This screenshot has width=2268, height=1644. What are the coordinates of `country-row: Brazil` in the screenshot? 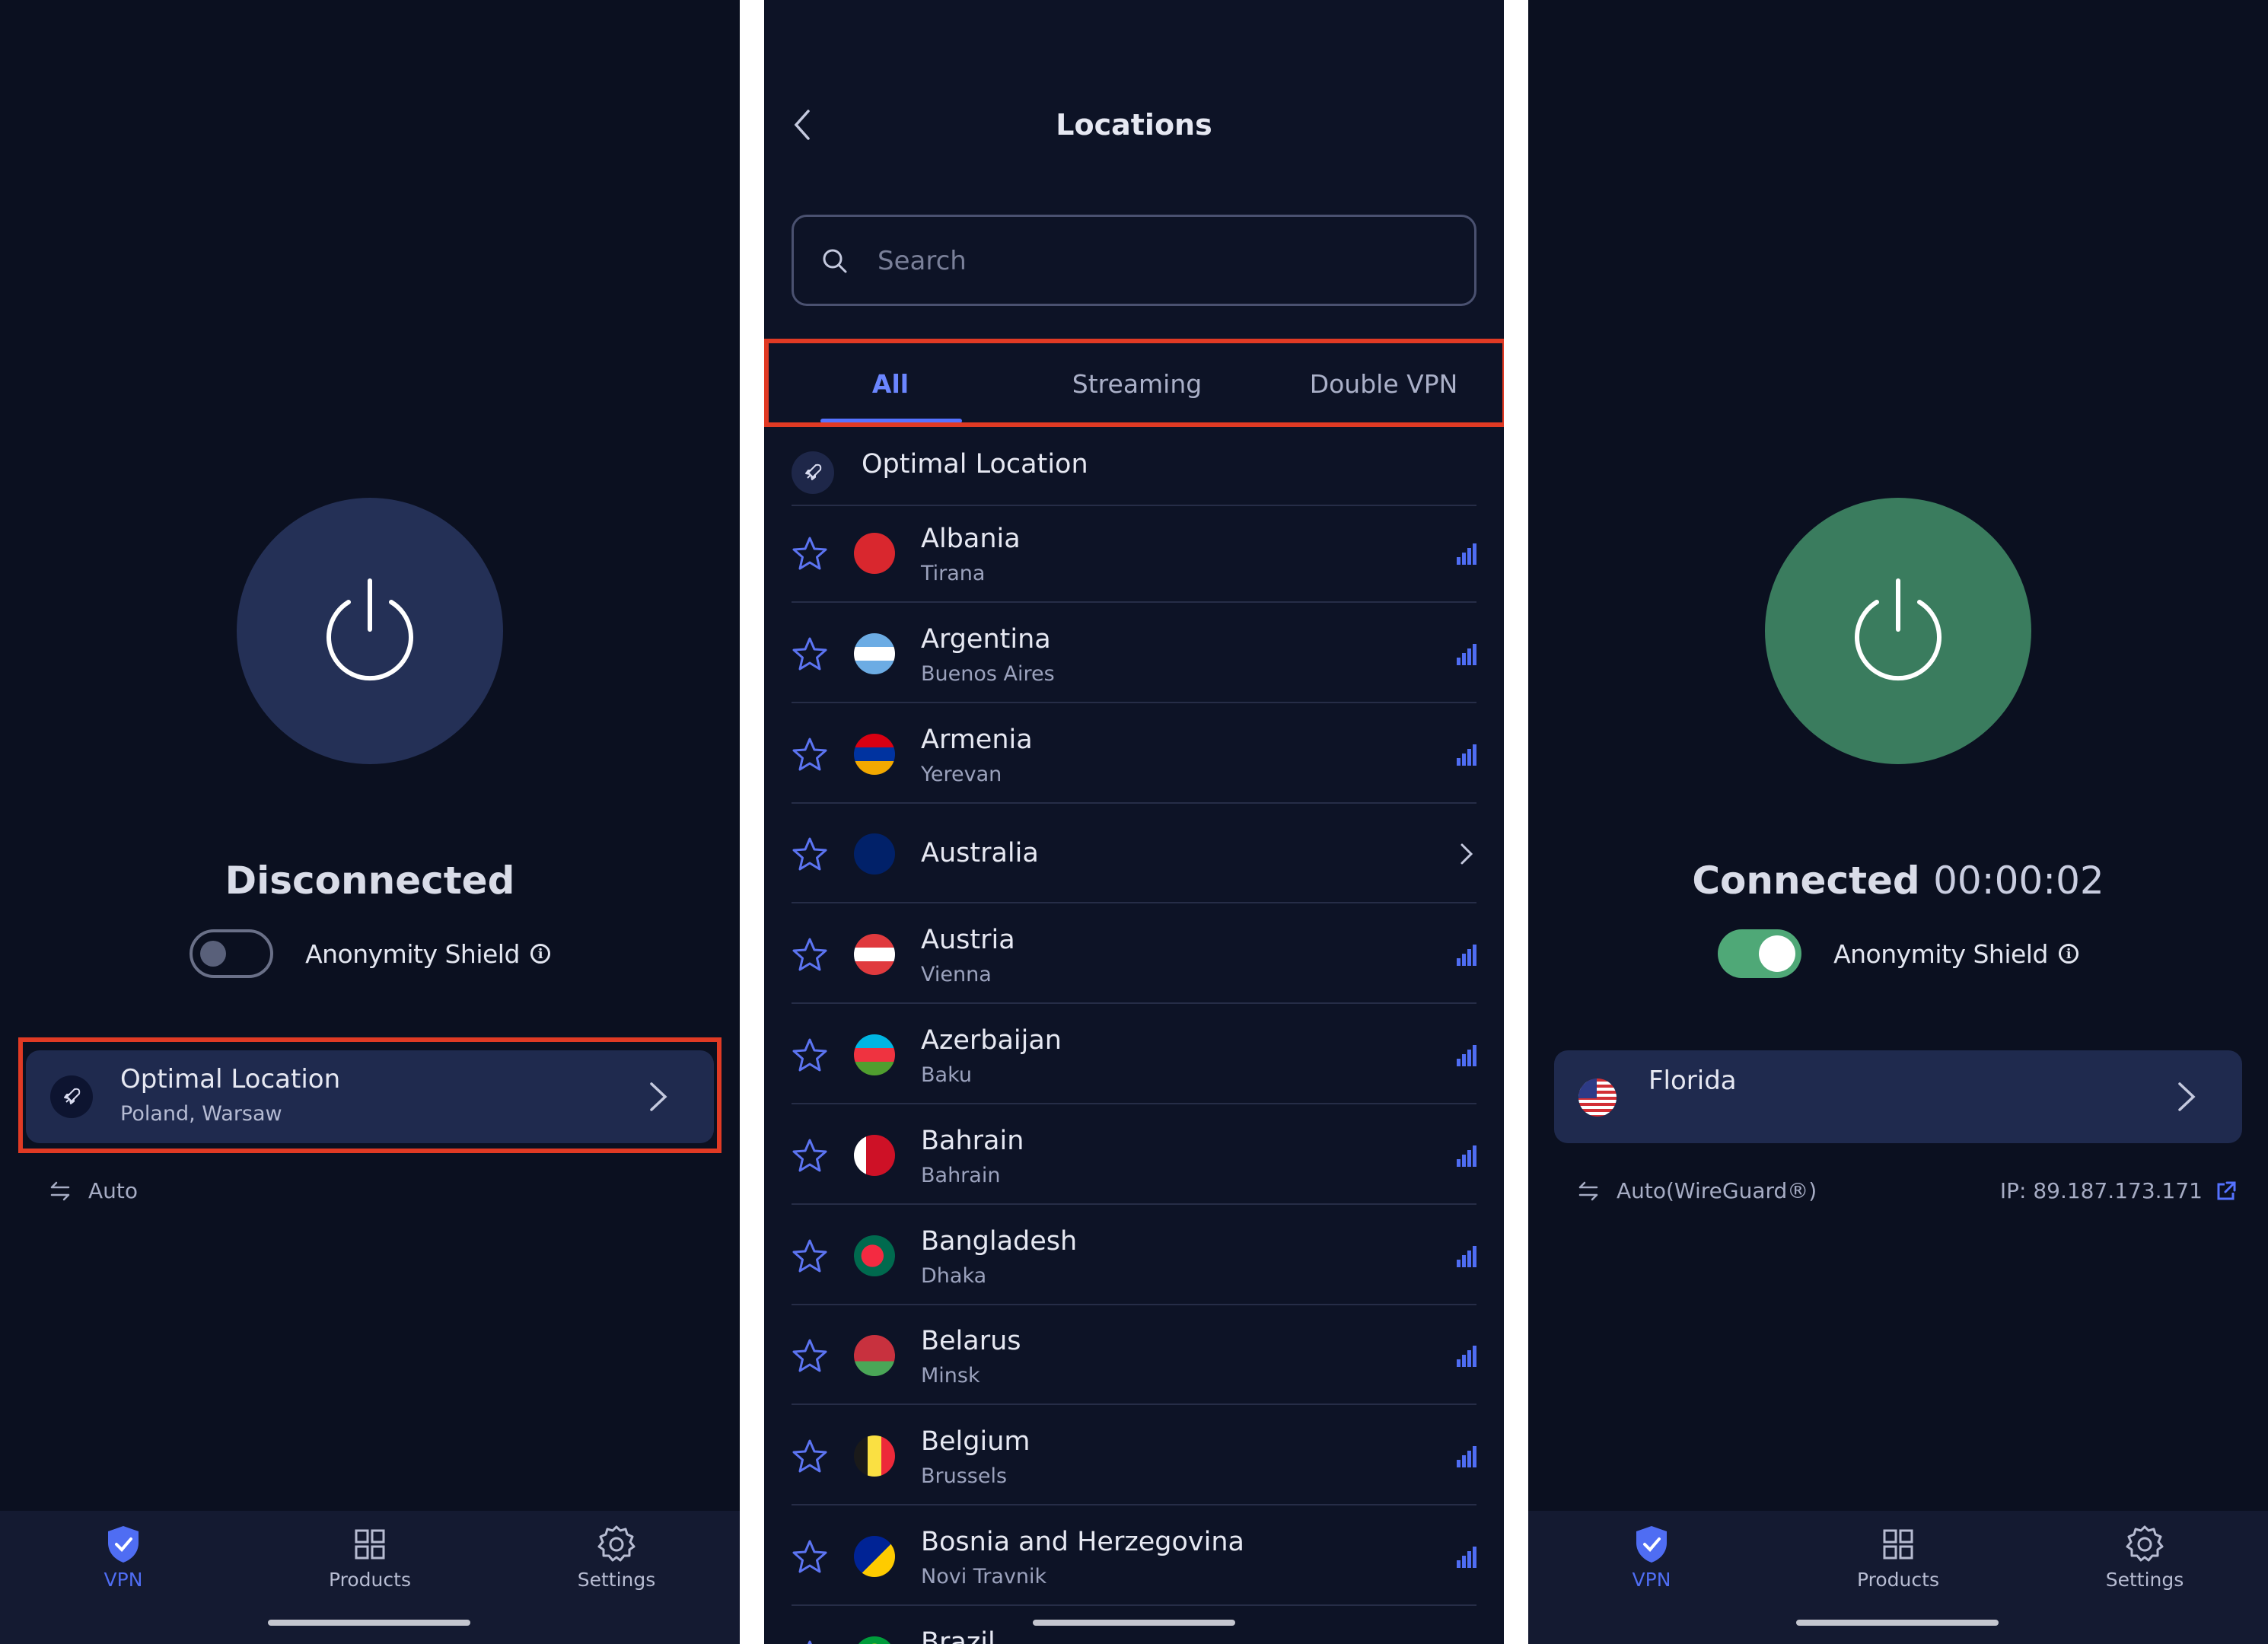 It's located at (1134, 1627).